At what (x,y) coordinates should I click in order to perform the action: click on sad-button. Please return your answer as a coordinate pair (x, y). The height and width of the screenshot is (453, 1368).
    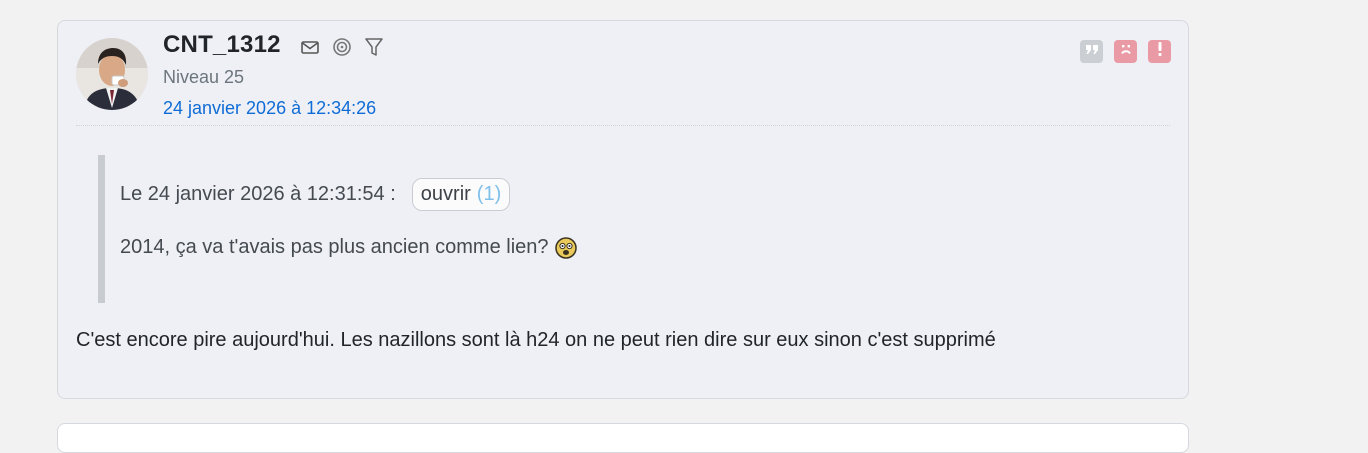
    Looking at the image, I should click on (1125, 51).